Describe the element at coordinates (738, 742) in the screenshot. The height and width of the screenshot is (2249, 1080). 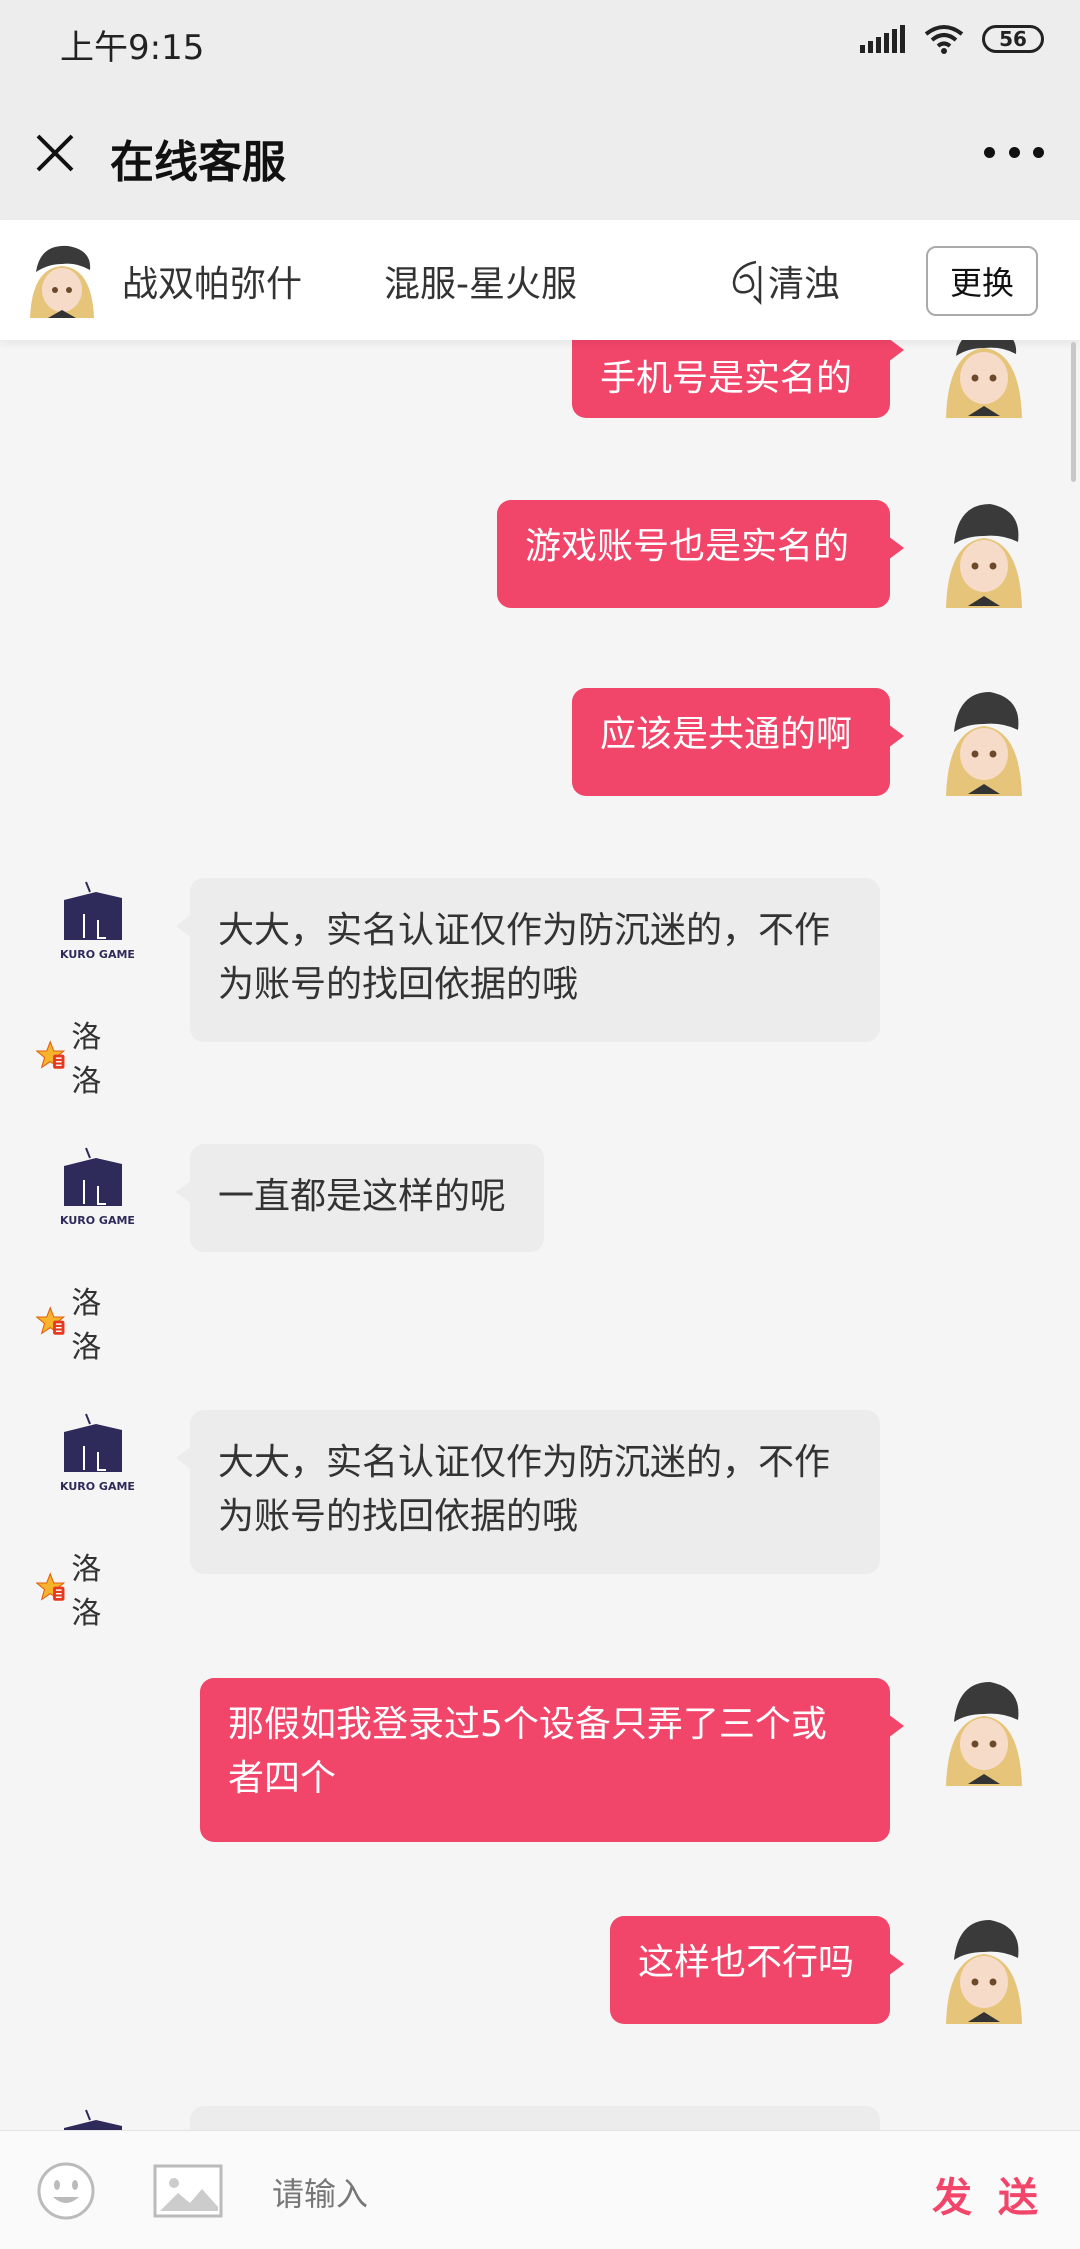
I see `message-bubble-user: 应该是共通的啊` at that location.